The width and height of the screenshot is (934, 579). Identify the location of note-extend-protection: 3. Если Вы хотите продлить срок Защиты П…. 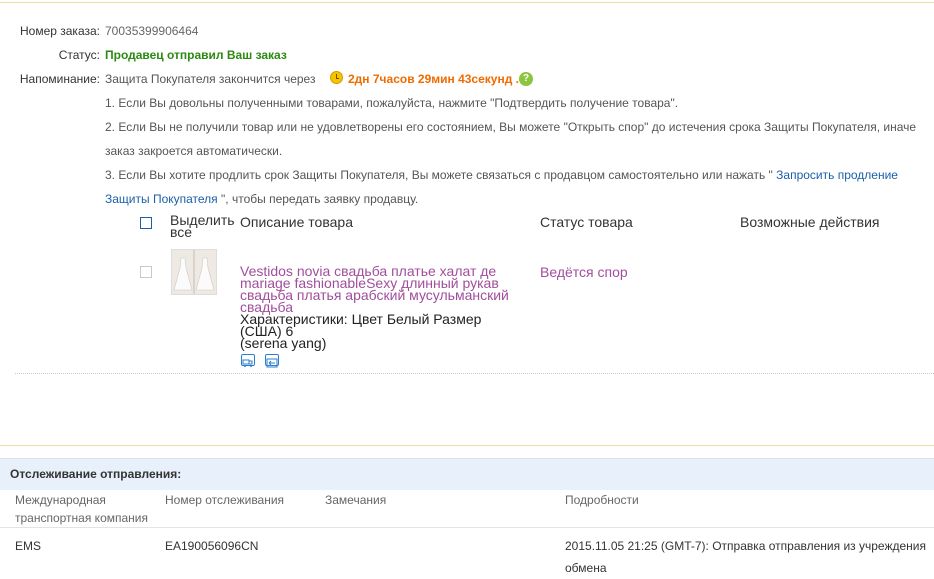
(501, 175).